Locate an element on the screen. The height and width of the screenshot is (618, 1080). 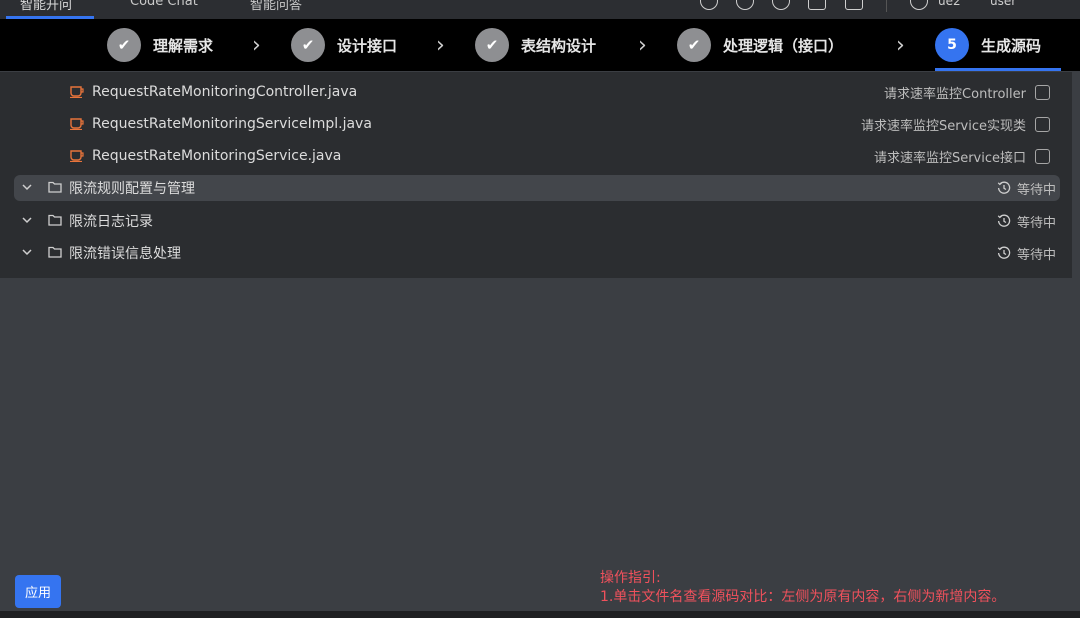
file-description: 请求速率监控Service实现类 is located at coordinates (943, 126).